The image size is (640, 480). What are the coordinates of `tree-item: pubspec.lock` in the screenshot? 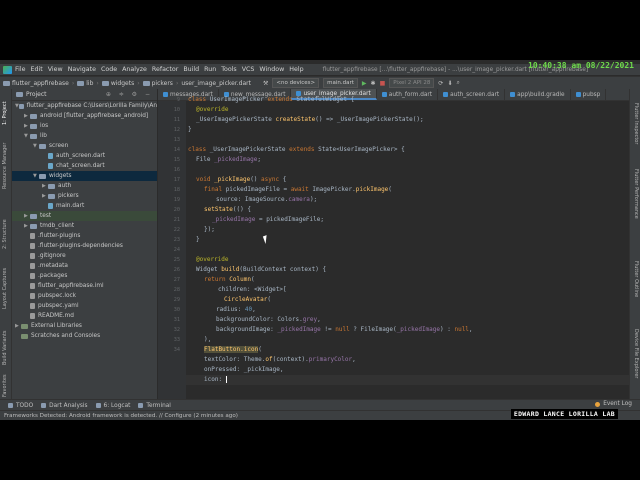 It's located at (84, 296).